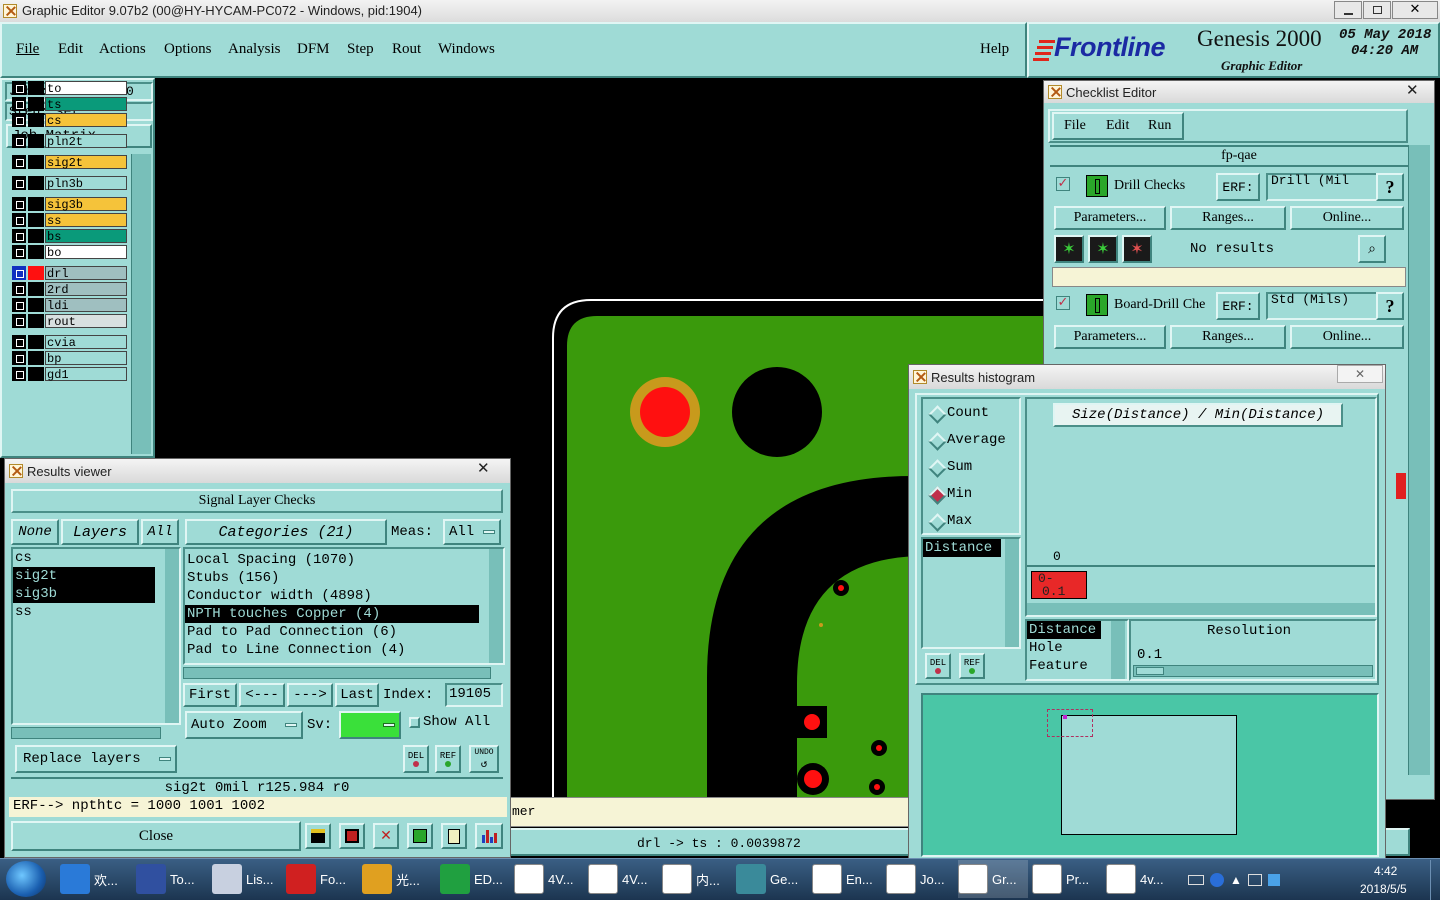 Image resolution: width=1440 pixels, height=900 pixels. I want to click on mode-average-radio: Average, so click(967, 440).